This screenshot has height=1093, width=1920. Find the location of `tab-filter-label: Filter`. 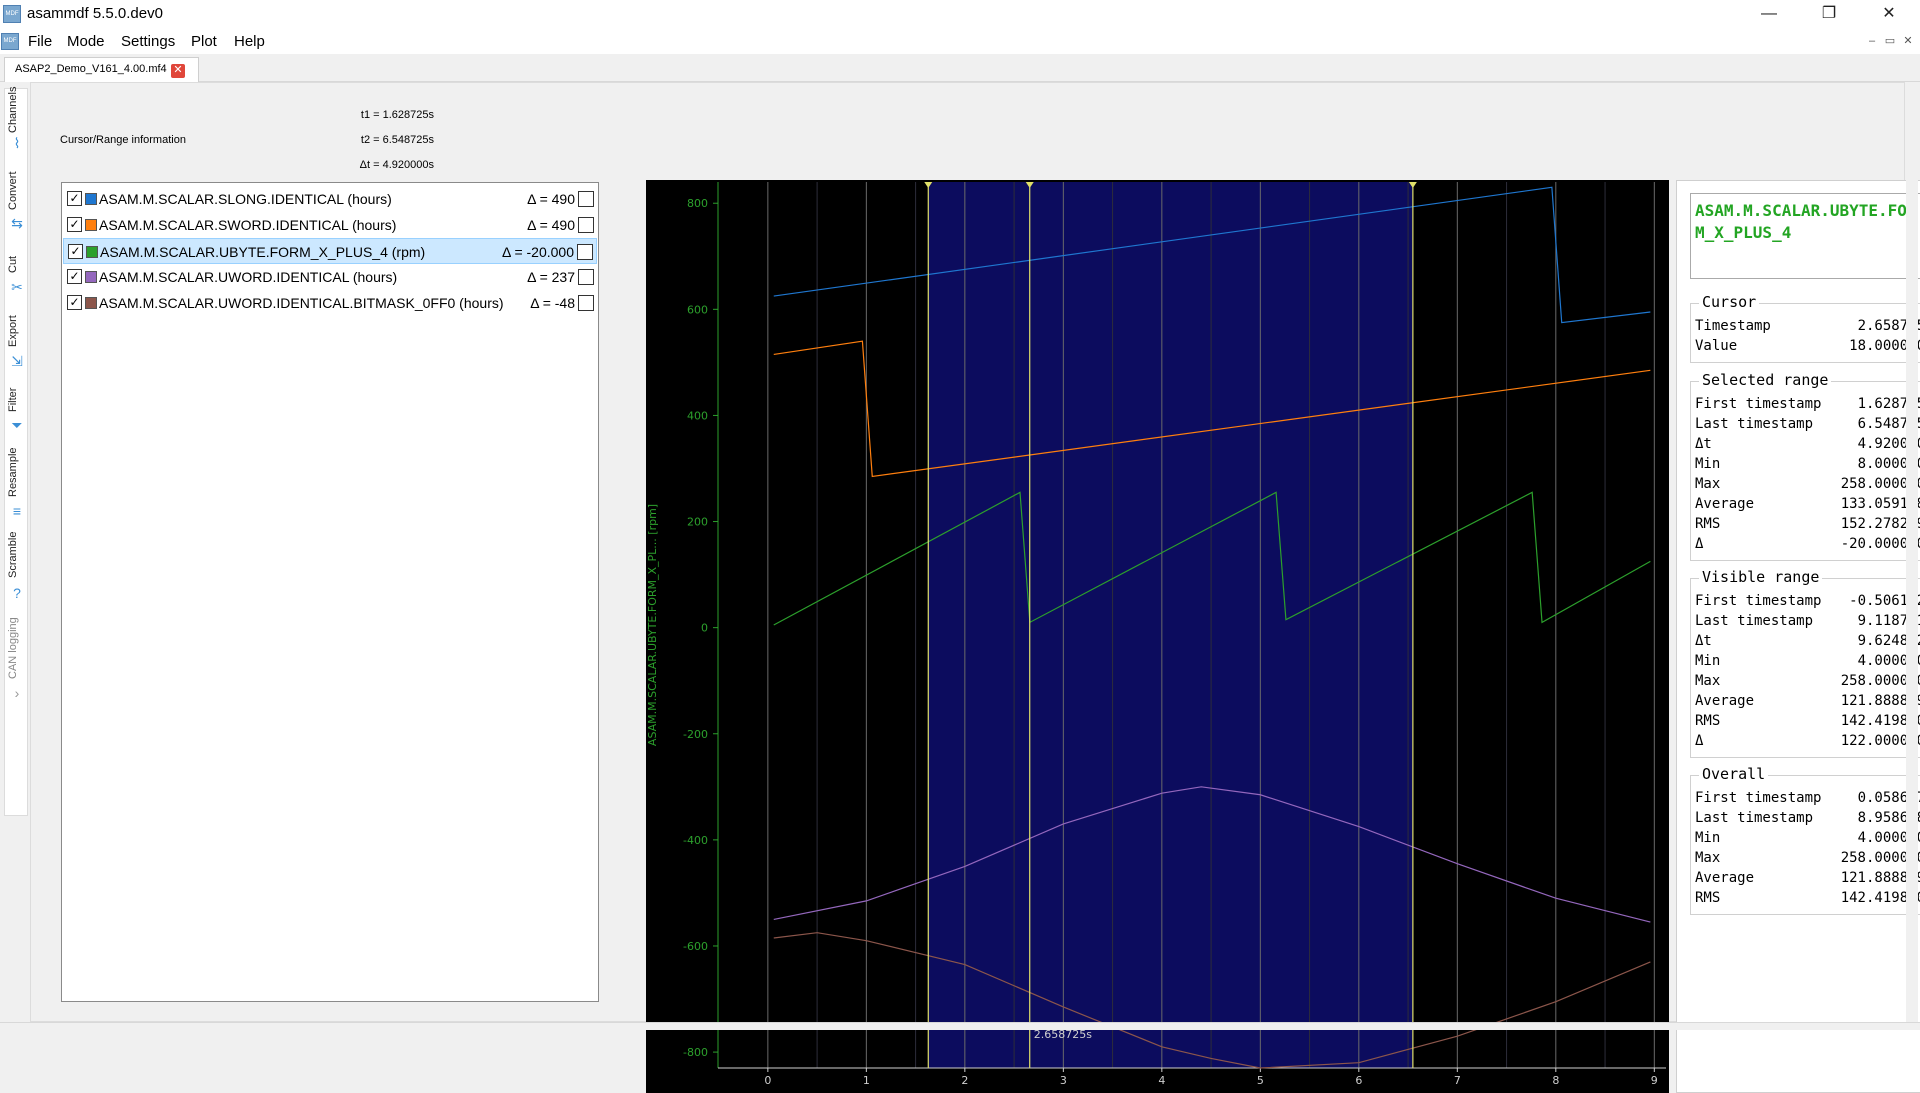

tab-filter-label: Filter is located at coordinates (13, 400).